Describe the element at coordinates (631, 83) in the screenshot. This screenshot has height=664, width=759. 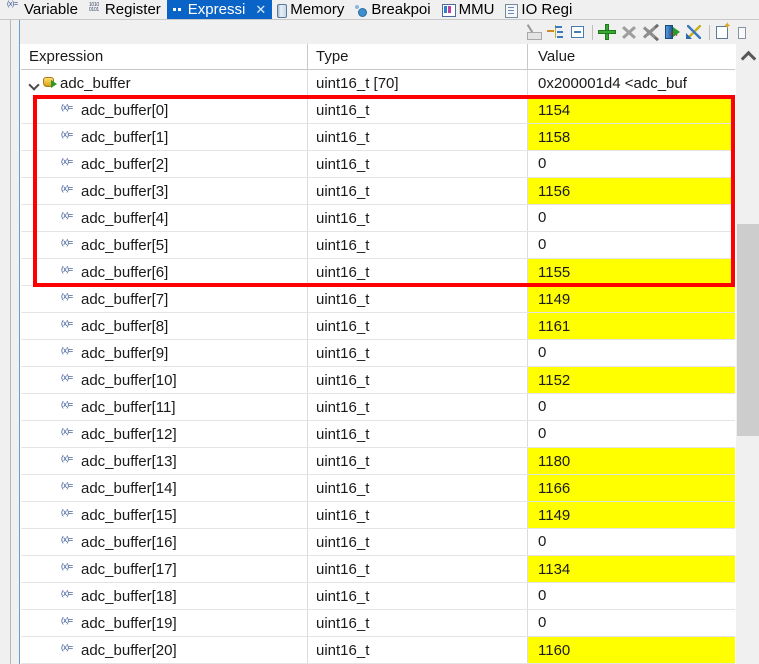
I see `cell-value: 0x200001d4 <adc_buf` at that location.